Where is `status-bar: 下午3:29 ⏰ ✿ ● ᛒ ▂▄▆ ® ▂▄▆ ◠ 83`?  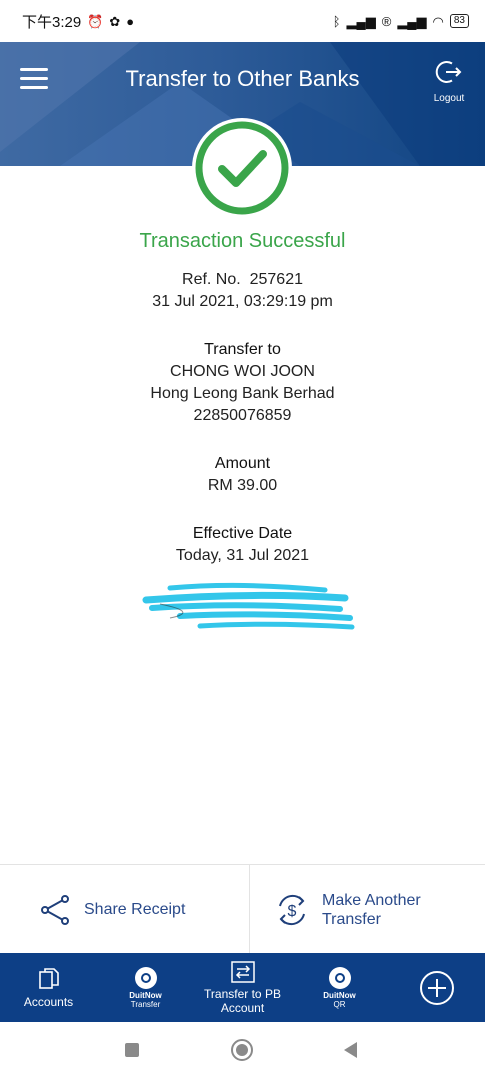 status-bar: 下午3:29 ⏰ ✿ ● ᛒ ▂▄▆ ® ▂▄▆ ◠ 83 is located at coordinates (242, 21).